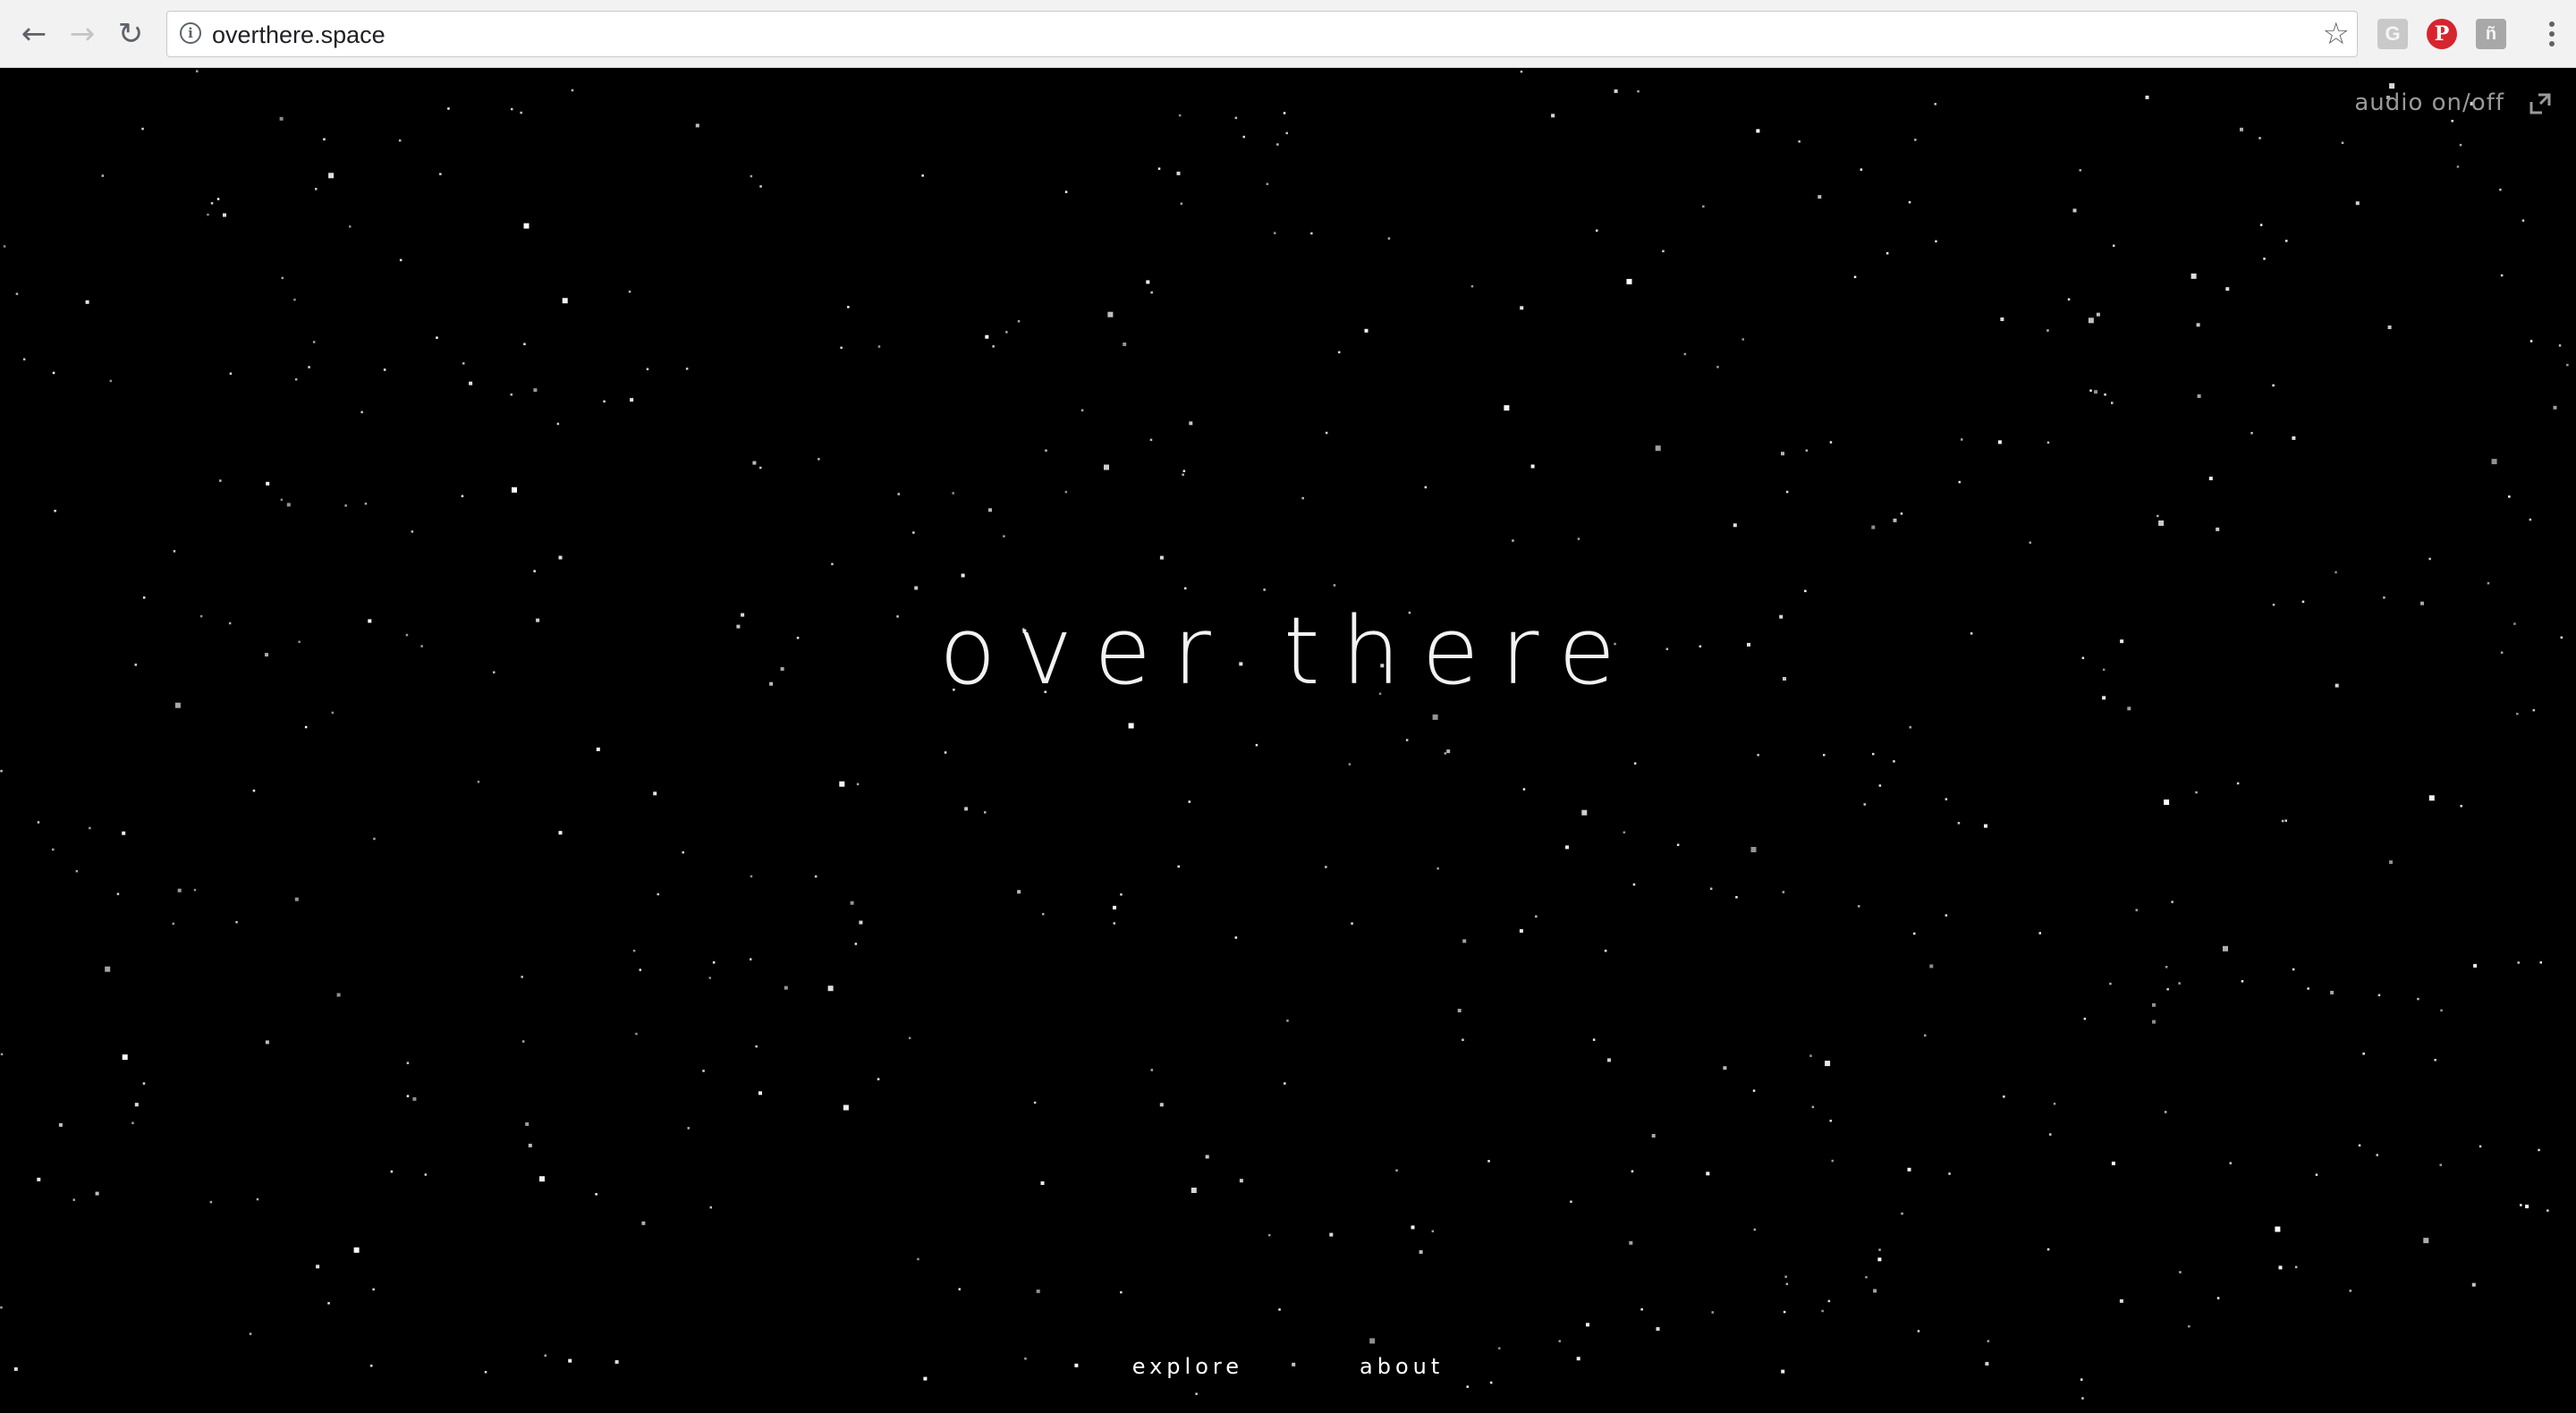 Image resolution: width=2576 pixels, height=1413 pixels. I want to click on explore-link: explore, so click(1187, 1366).